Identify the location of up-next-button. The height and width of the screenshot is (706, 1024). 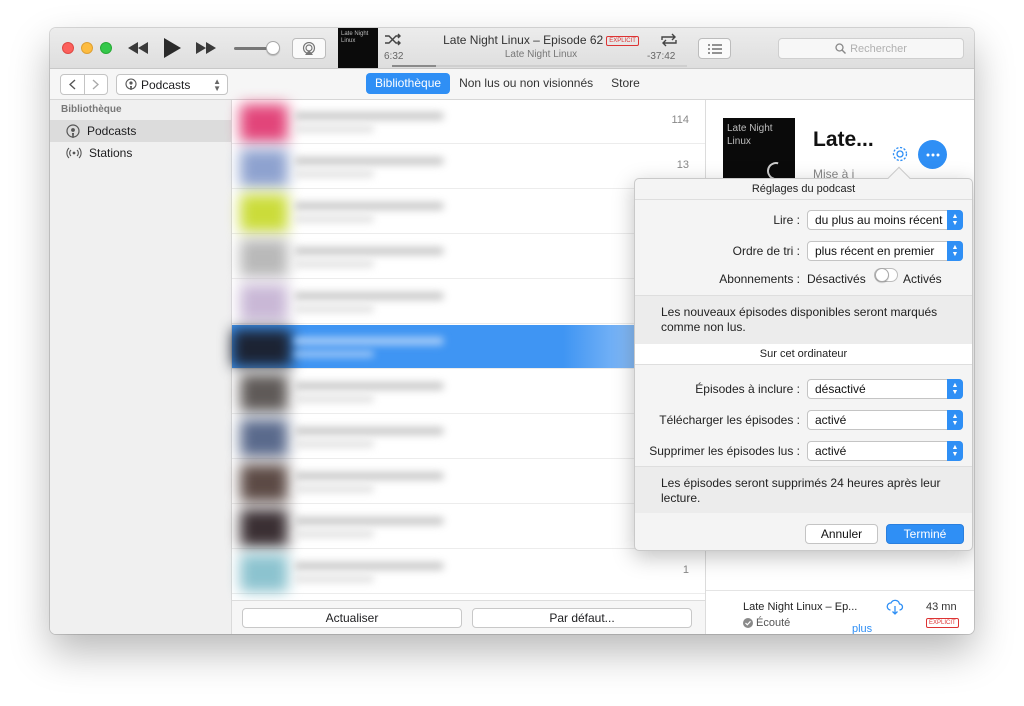
(714, 48).